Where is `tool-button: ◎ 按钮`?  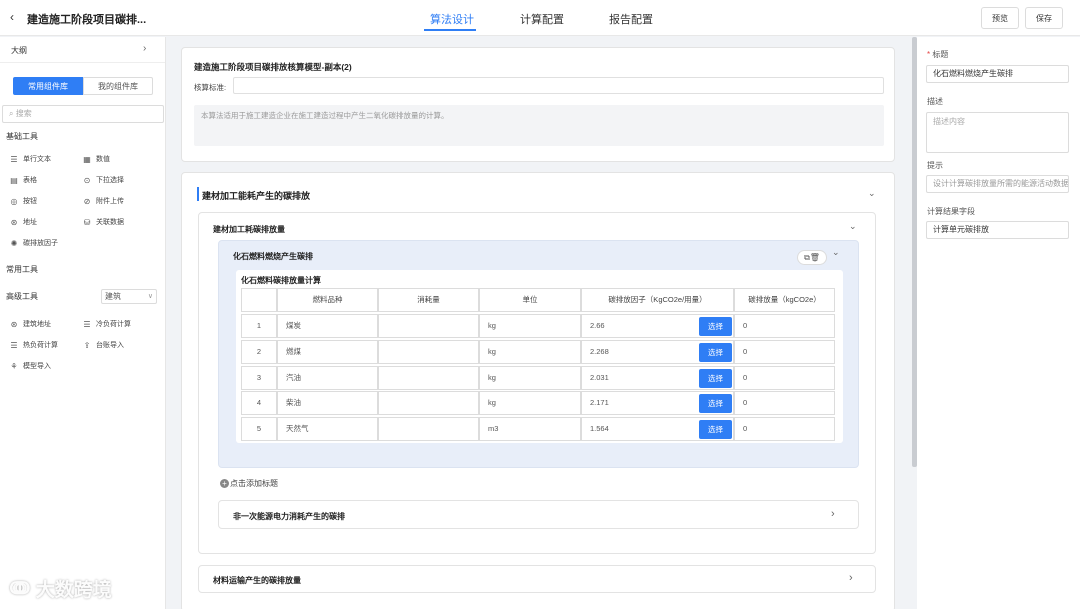 tool-button: ◎ 按钮 is located at coordinates (23, 201).